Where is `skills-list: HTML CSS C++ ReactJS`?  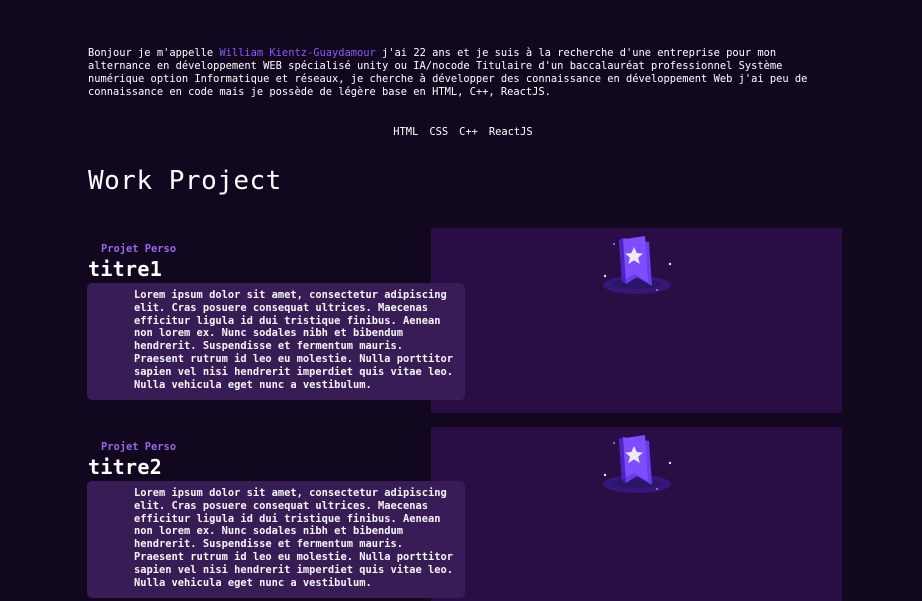 skills-list: HTML CSS C++ ReactJS is located at coordinates (461, 132).